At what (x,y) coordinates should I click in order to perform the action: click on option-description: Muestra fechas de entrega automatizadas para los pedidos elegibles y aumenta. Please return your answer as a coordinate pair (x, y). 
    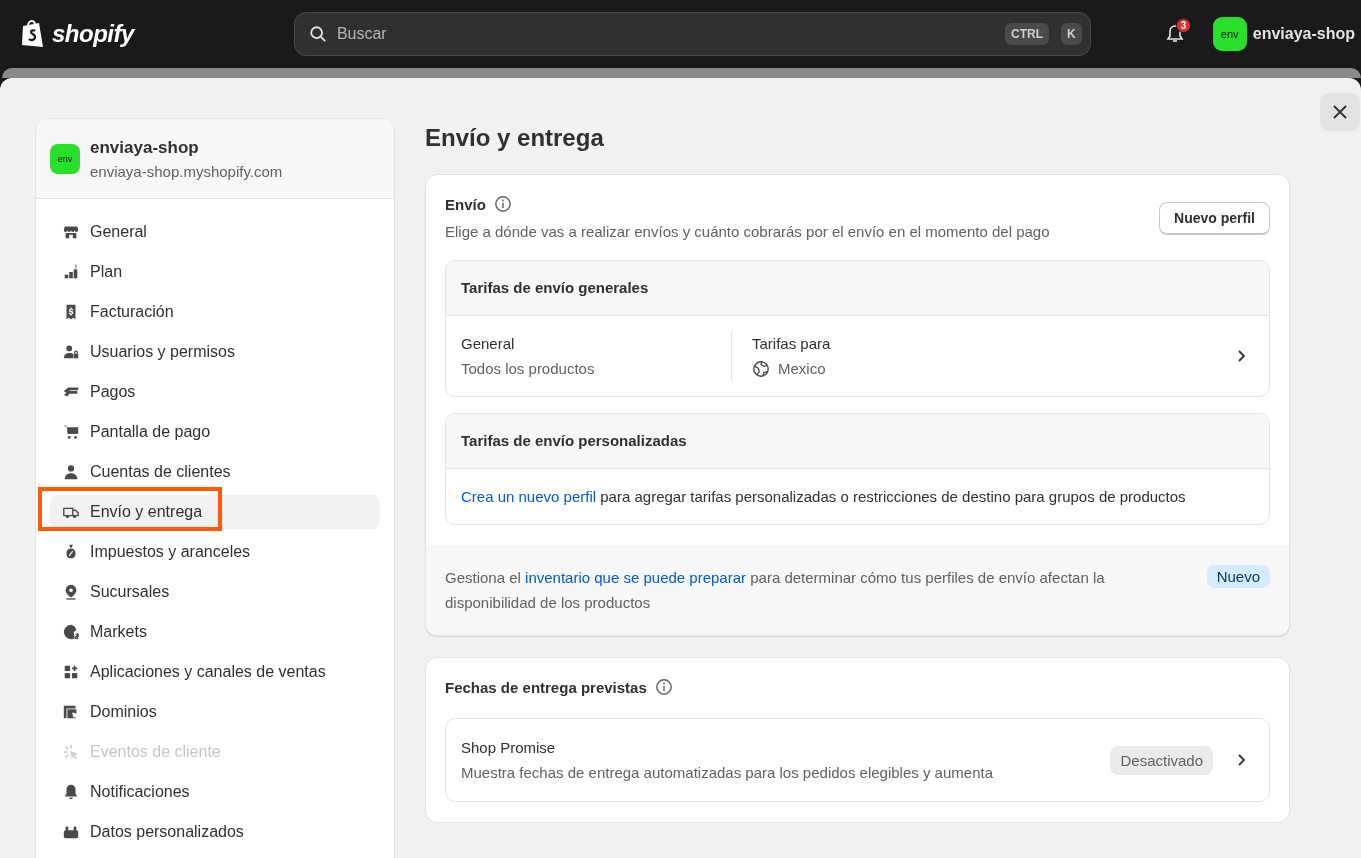
    Looking at the image, I should click on (727, 773).